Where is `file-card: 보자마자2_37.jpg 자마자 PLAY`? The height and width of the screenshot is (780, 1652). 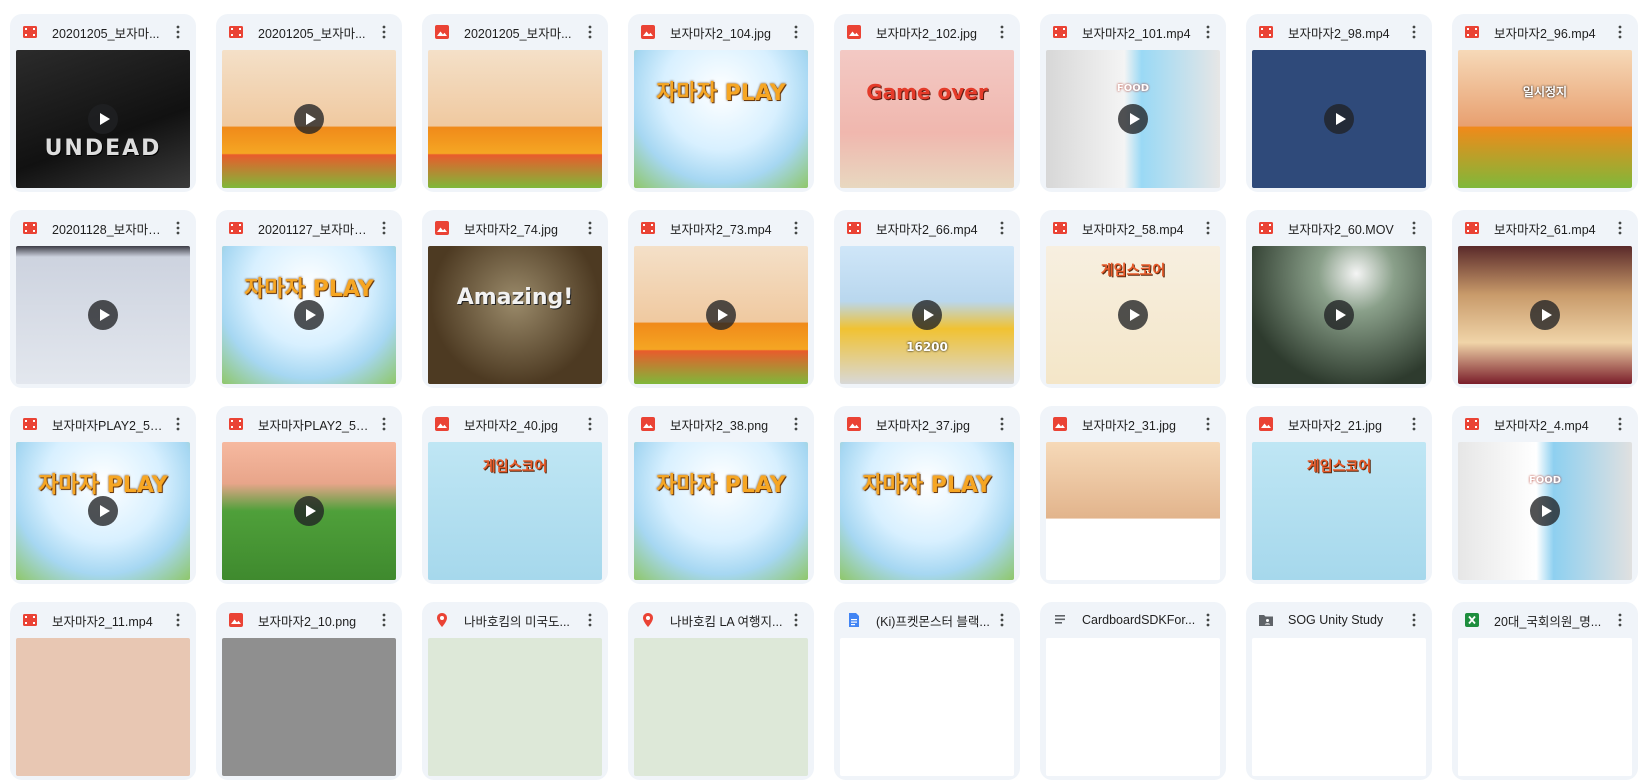
file-card: 보자마자2_37.jpg 자마자 PLAY is located at coordinates (927, 495).